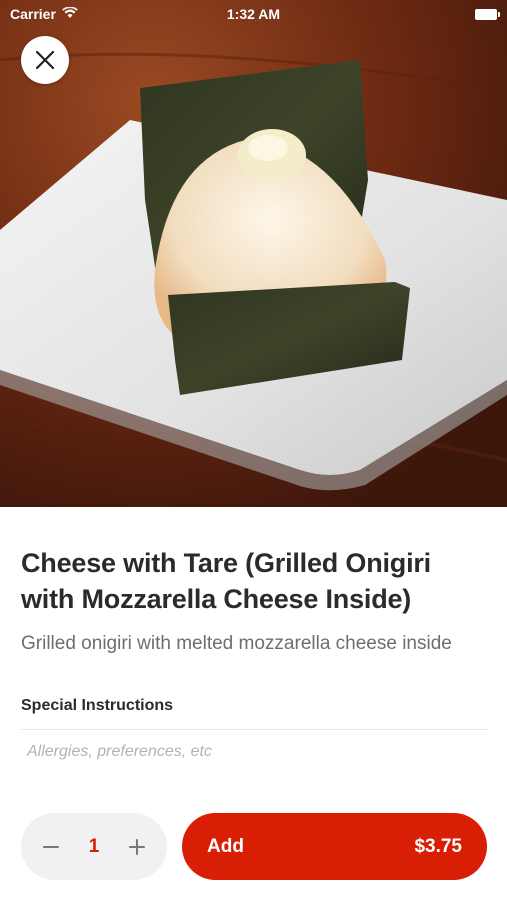  I want to click on add-button-price: $3.75, so click(438, 846).